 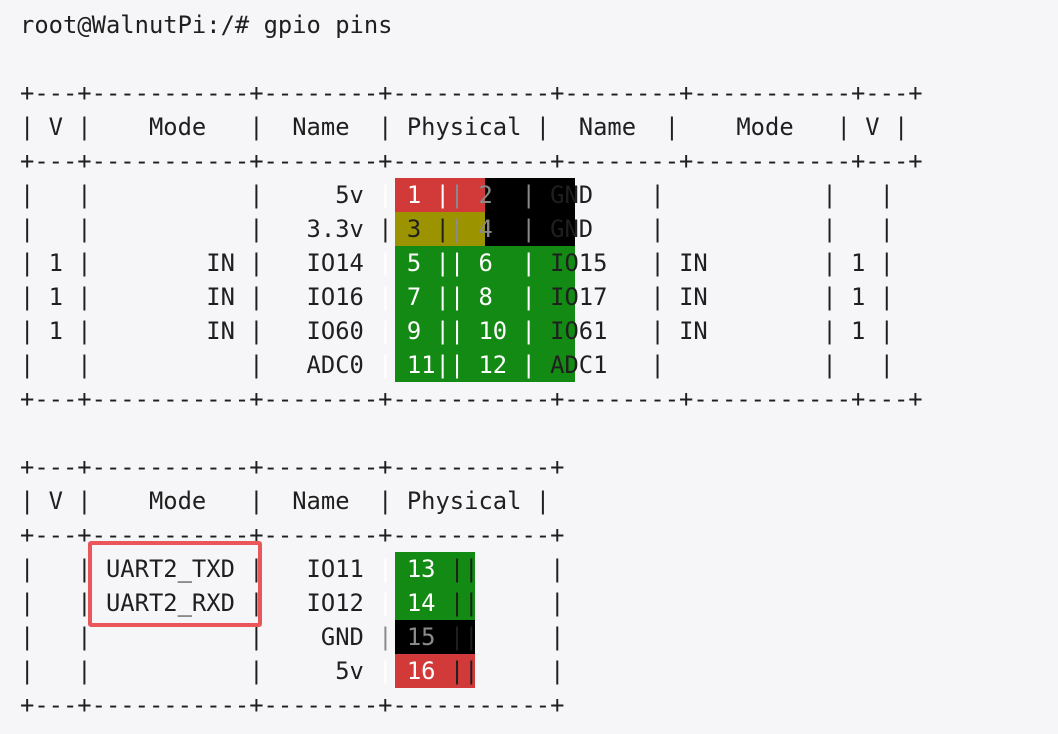 What do you see at coordinates (414, 331) in the screenshot?
I see `pin-number-left: | 9 |` at bounding box center [414, 331].